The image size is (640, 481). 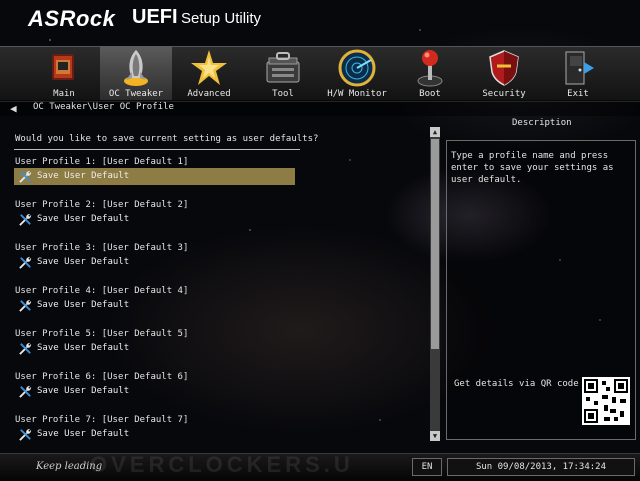 What do you see at coordinates (430, 68) in the screenshot?
I see `joystick-icon` at bounding box center [430, 68].